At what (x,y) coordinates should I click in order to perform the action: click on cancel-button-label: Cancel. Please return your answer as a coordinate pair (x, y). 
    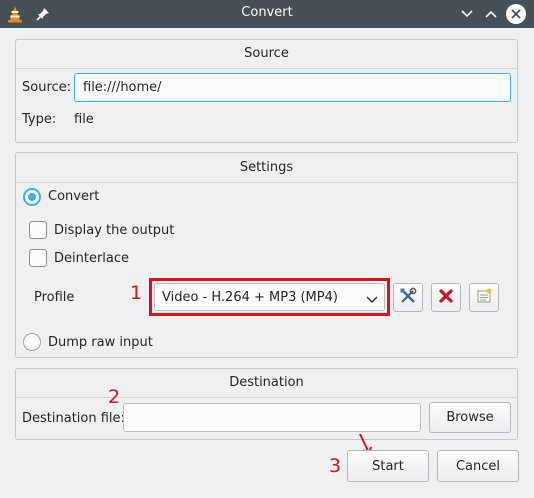
    Looking at the image, I should click on (478, 466).